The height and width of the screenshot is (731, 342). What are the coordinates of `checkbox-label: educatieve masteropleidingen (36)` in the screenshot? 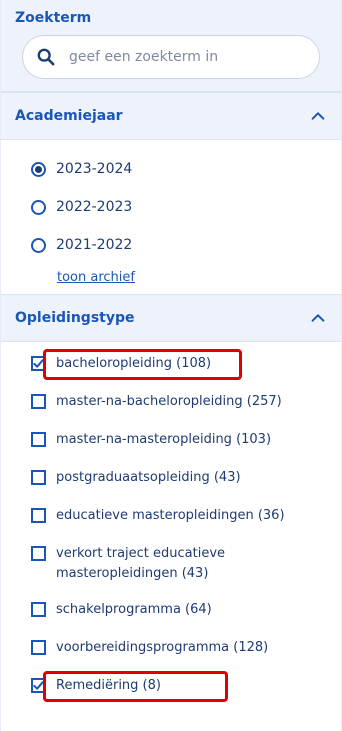 It's located at (170, 515).